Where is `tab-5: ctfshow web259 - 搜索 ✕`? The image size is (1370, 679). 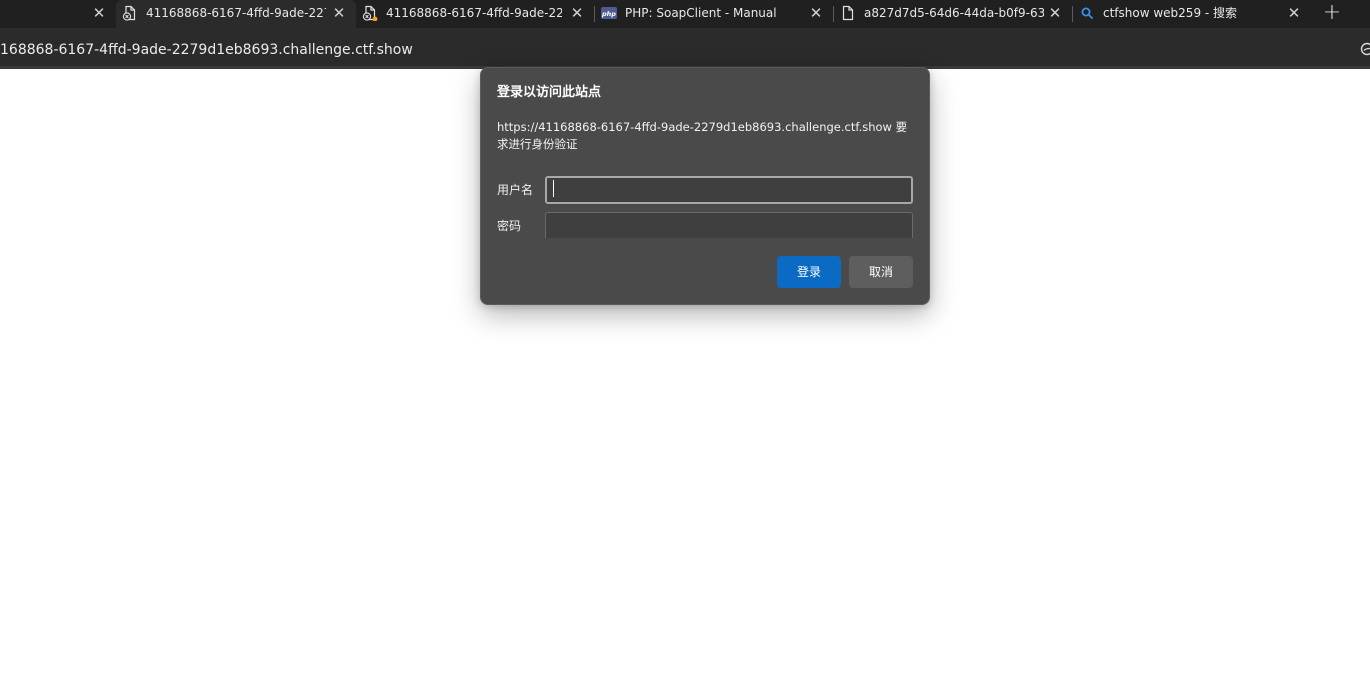 tab-5: ctfshow web259 - 搜索 ✕ is located at coordinates (1192, 14).